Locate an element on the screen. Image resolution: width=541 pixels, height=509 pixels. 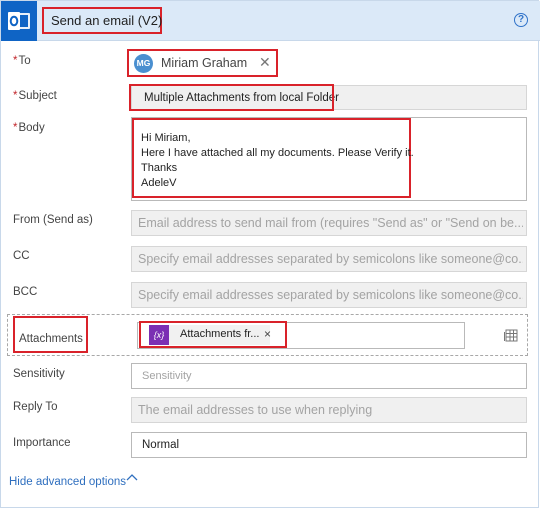
to-recipient-field: MG Miriam Graham ✕ is located at coordinates (202, 63).